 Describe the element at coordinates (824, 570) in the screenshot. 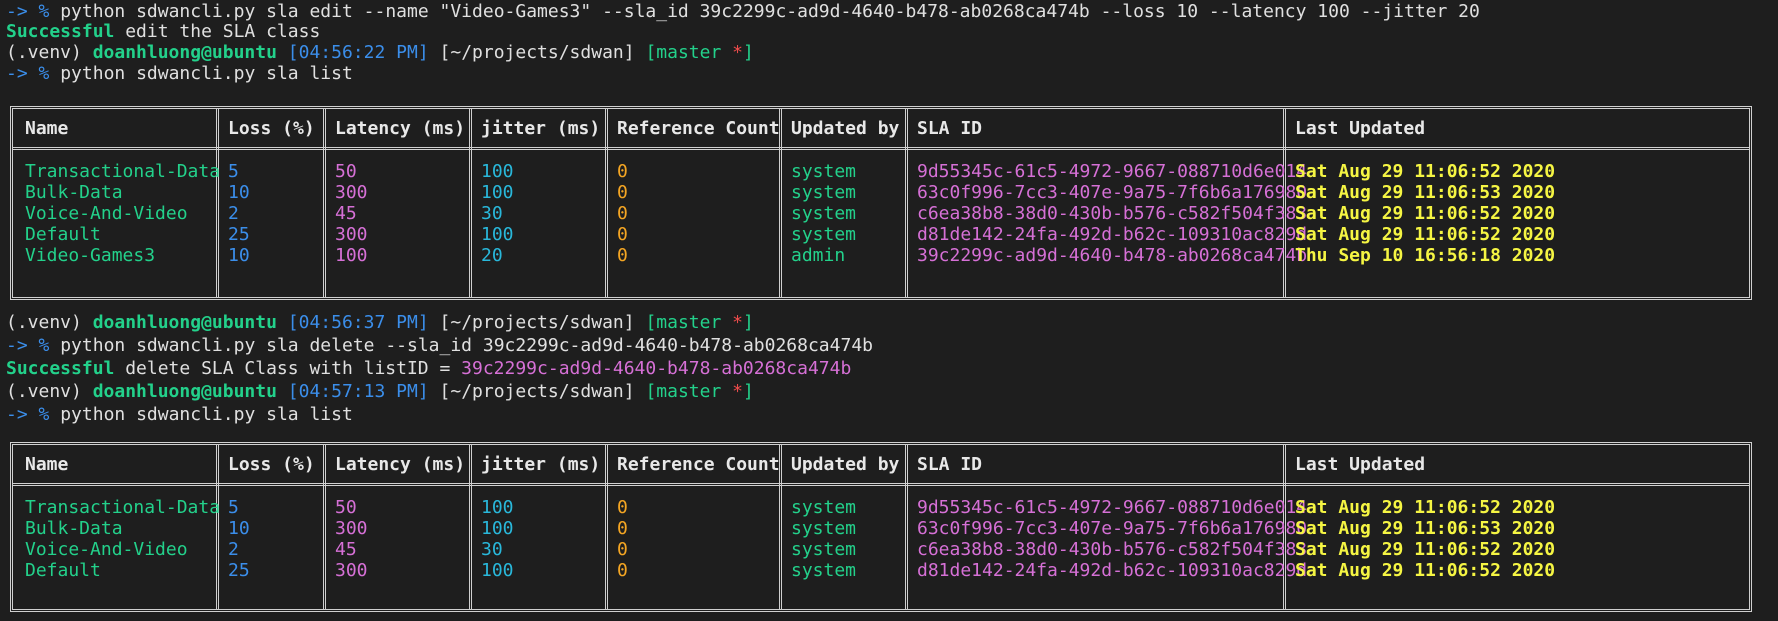

I see `cell-updated-by: system` at that location.